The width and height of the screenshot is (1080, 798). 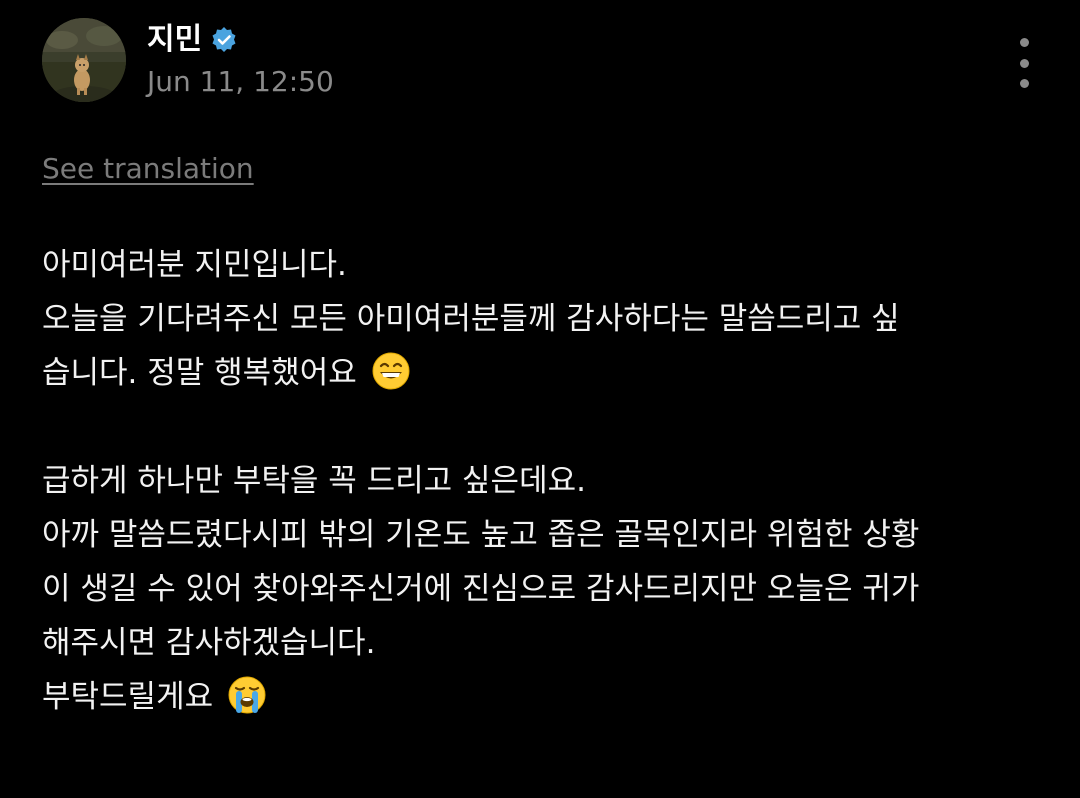 What do you see at coordinates (314, 481) in the screenshot?
I see `post-line: 급하게 하나만 부탁을 꼭 드리고 싶은데요.` at bounding box center [314, 481].